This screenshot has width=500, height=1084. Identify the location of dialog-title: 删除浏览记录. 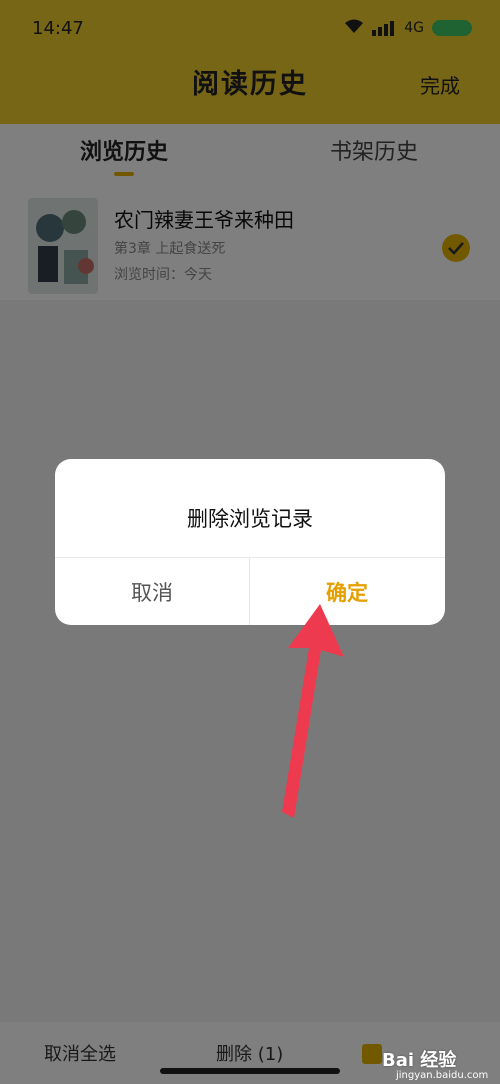
(250, 519).